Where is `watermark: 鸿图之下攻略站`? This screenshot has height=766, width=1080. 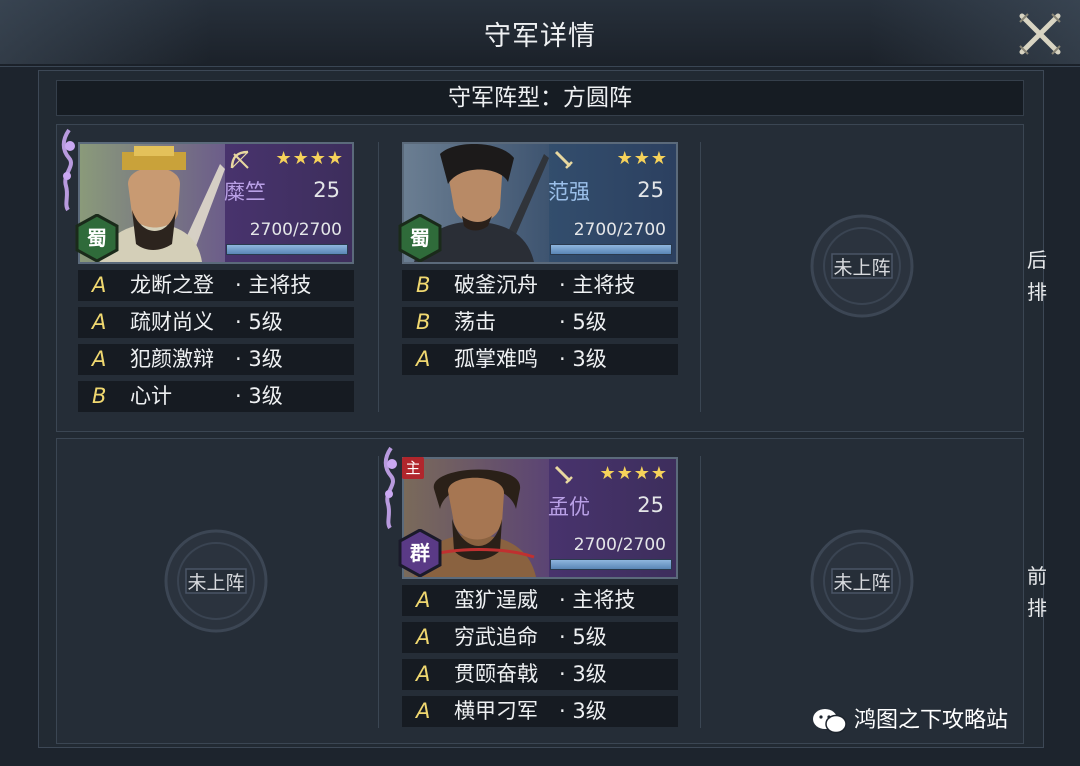
watermark: 鸿图之下攻略站 is located at coordinates (910, 718).